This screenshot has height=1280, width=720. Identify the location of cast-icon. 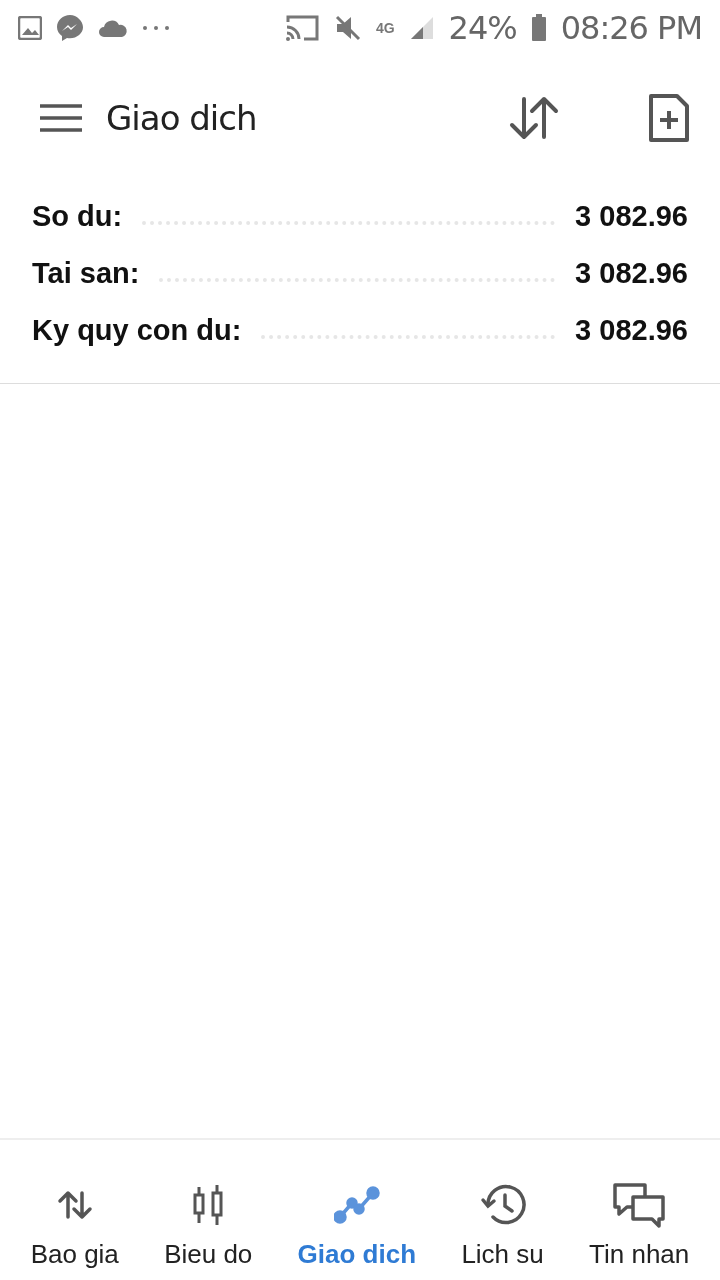
(301, 28).